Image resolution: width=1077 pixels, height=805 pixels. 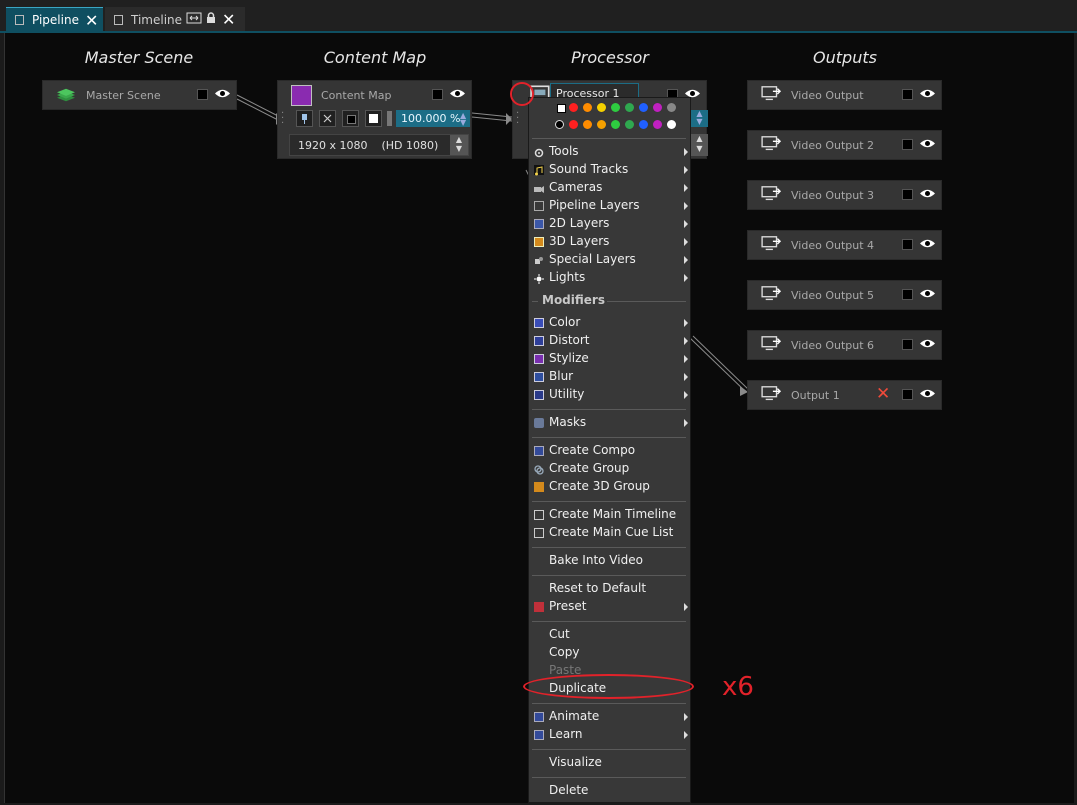 What do you see at coordinates (575, 762) in the screenshot?
I see `menu-item-visualize: Visualize` at bounding box center [575, 762].